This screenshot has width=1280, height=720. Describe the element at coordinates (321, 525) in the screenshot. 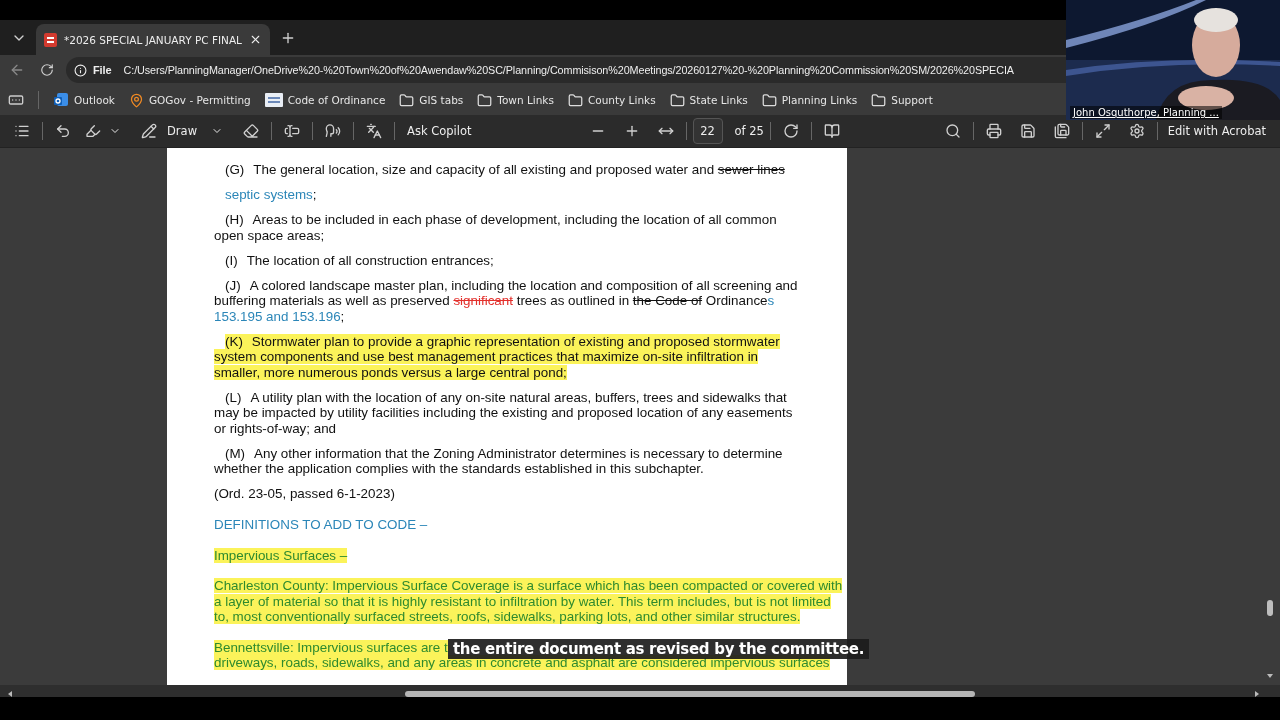

I see `section-heading: DEFINITIONS TO ADD TO CODE –` at that location.